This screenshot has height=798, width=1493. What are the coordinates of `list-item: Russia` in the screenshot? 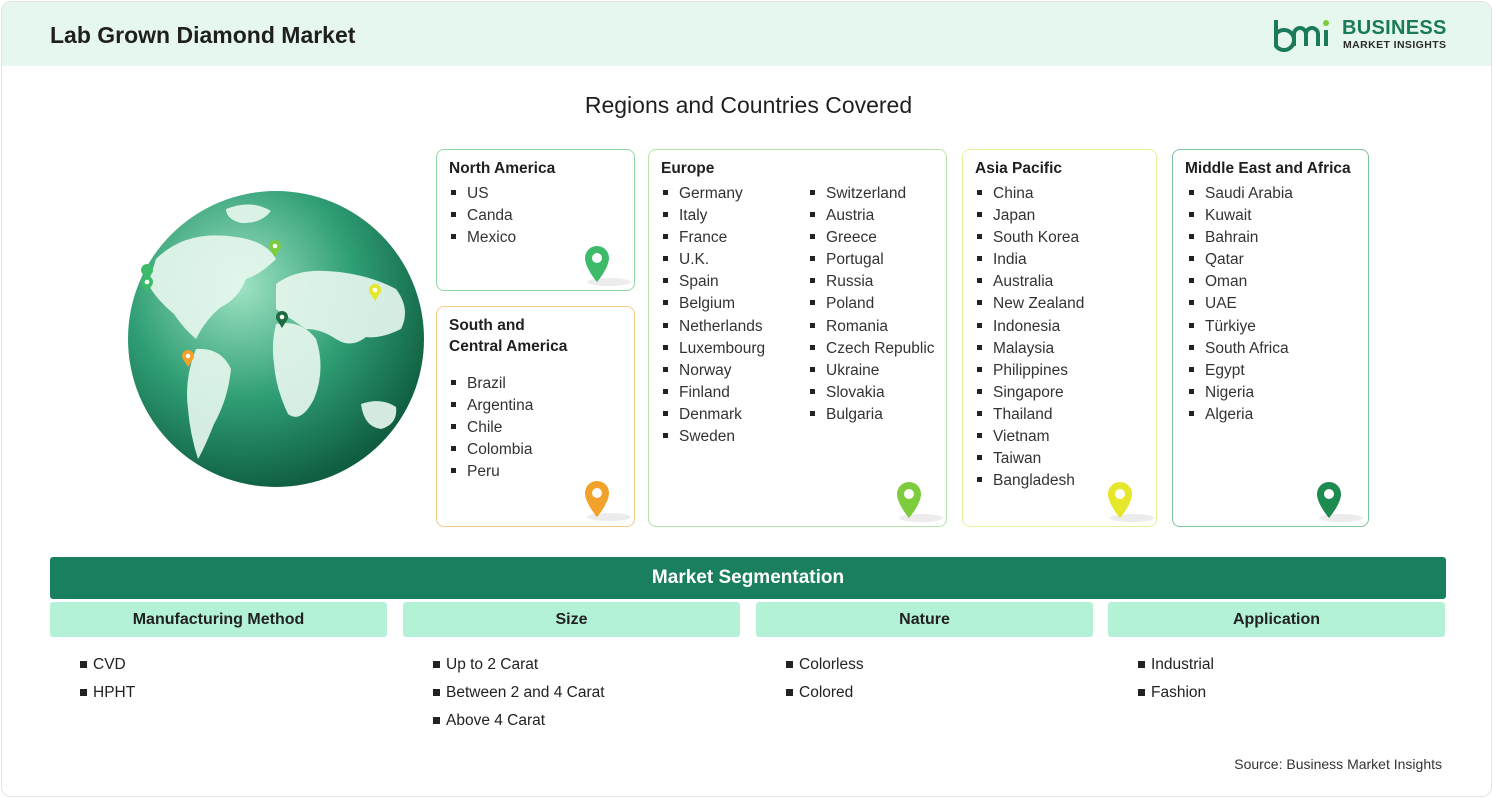 It's located at (872, 282).